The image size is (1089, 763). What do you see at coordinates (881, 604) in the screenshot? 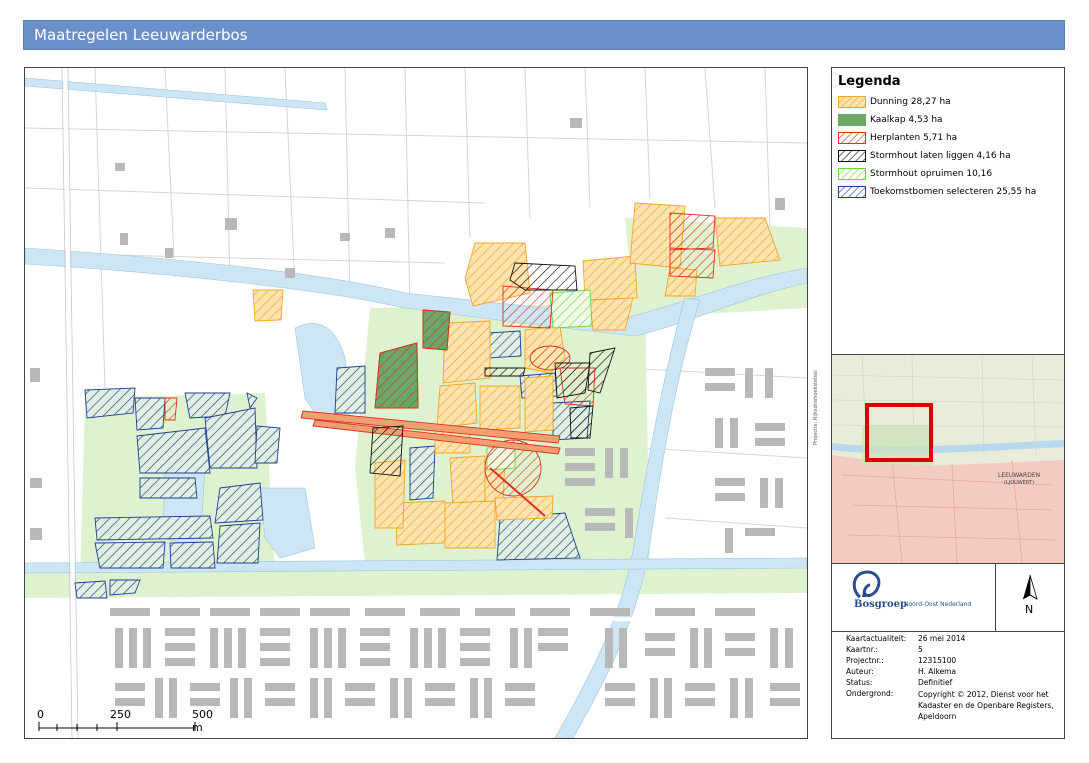
I see `logo-name: Bosgroep` at bounding box center [881, 604].